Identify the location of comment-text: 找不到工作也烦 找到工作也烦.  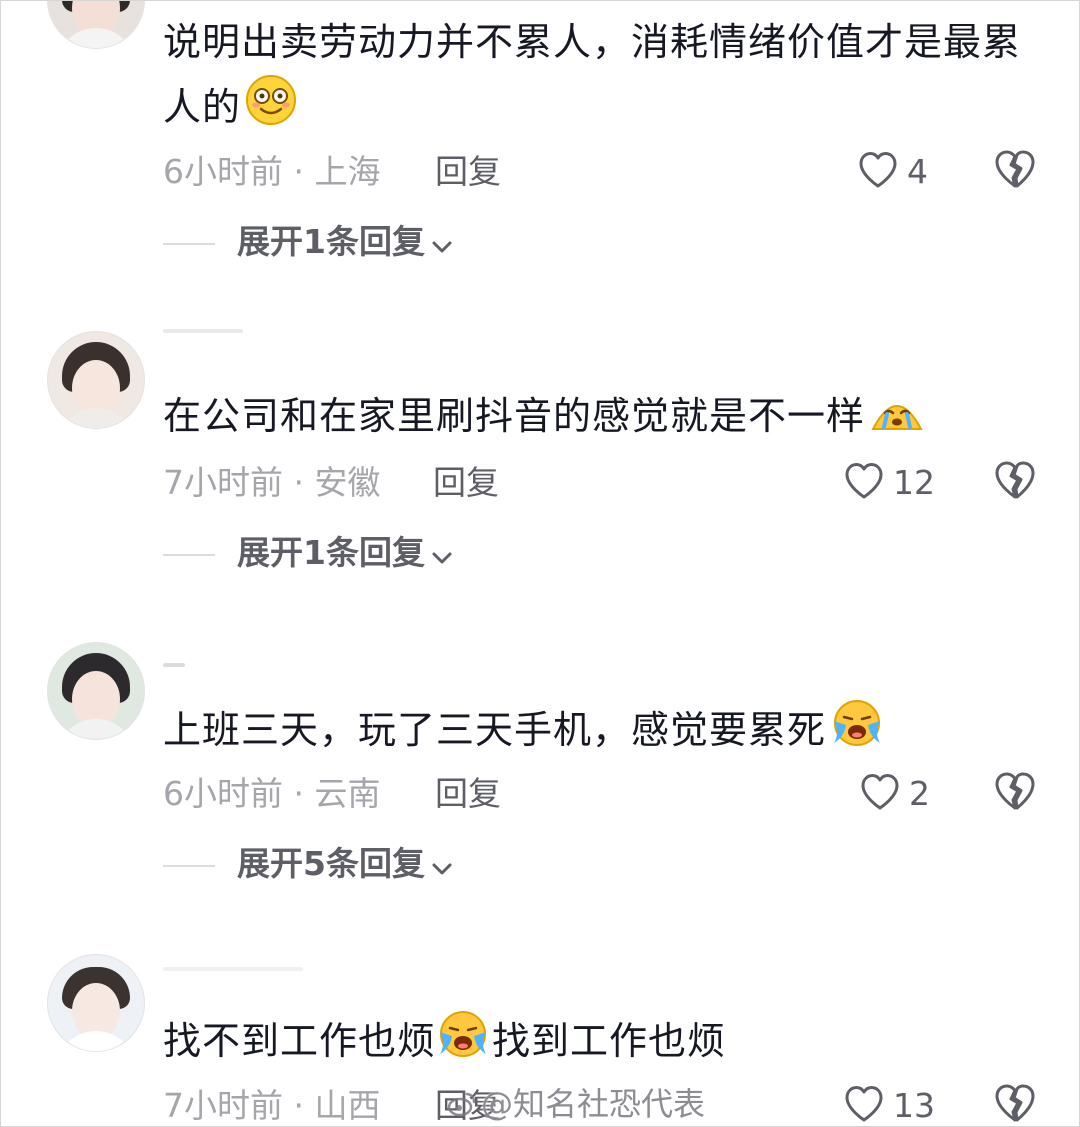
(603, 1043).